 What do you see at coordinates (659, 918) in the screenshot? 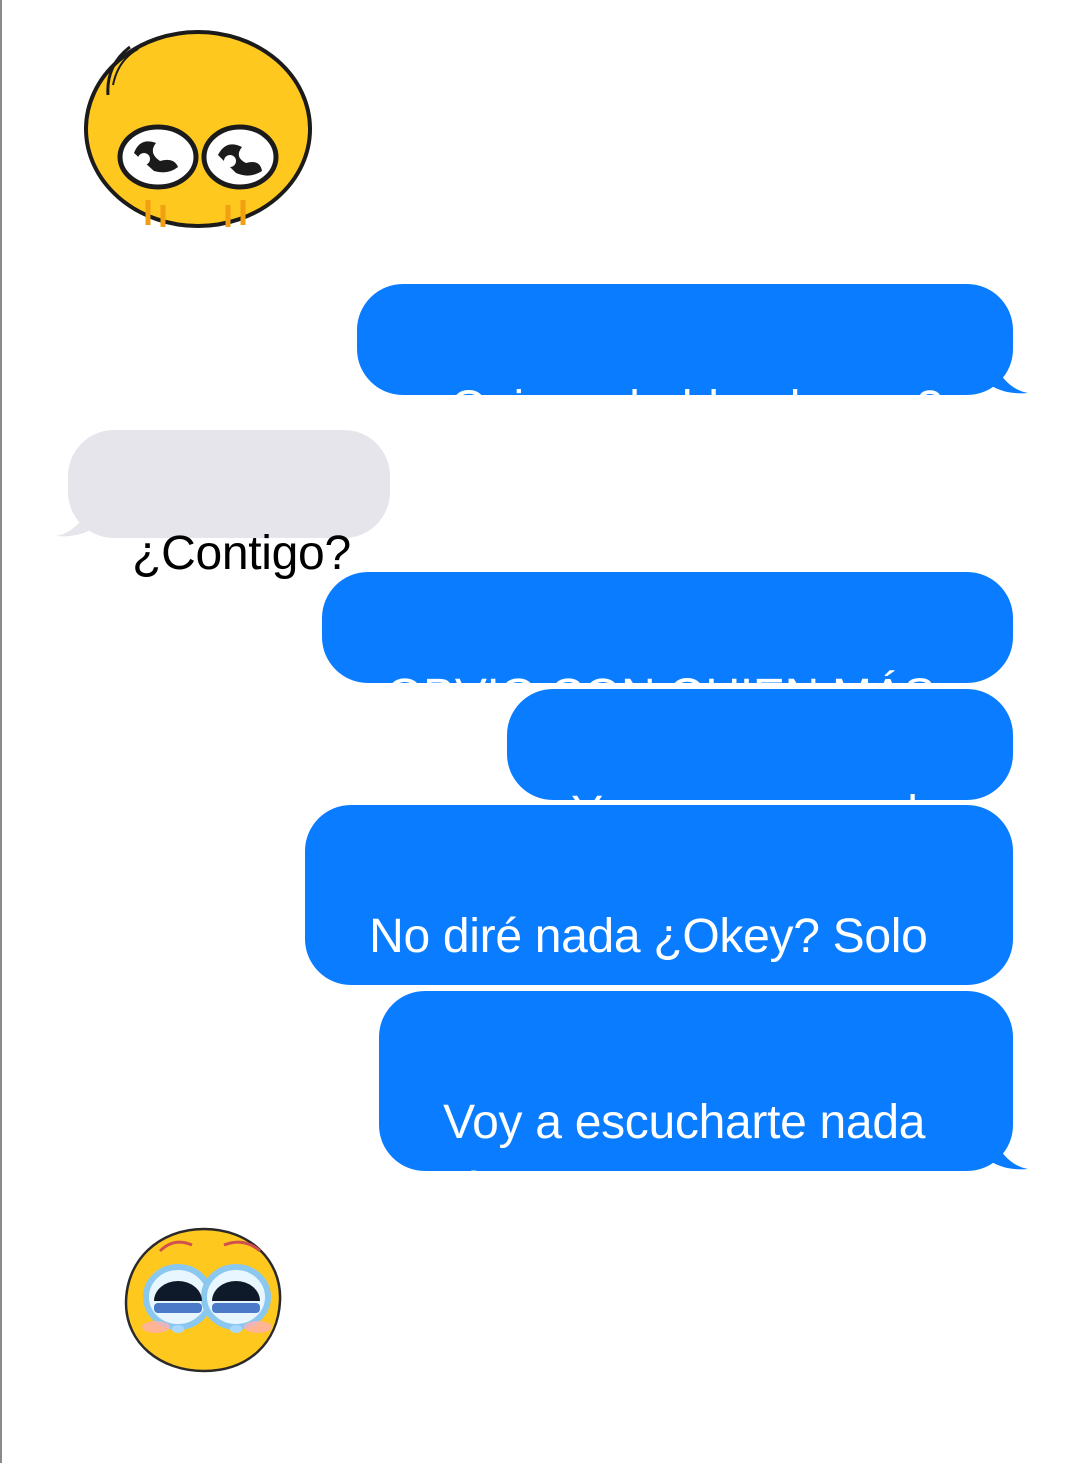
I see `sent-message-bubble: No diré nada ¿Okey? Solo si quieres` at bounding box center [659, 918].